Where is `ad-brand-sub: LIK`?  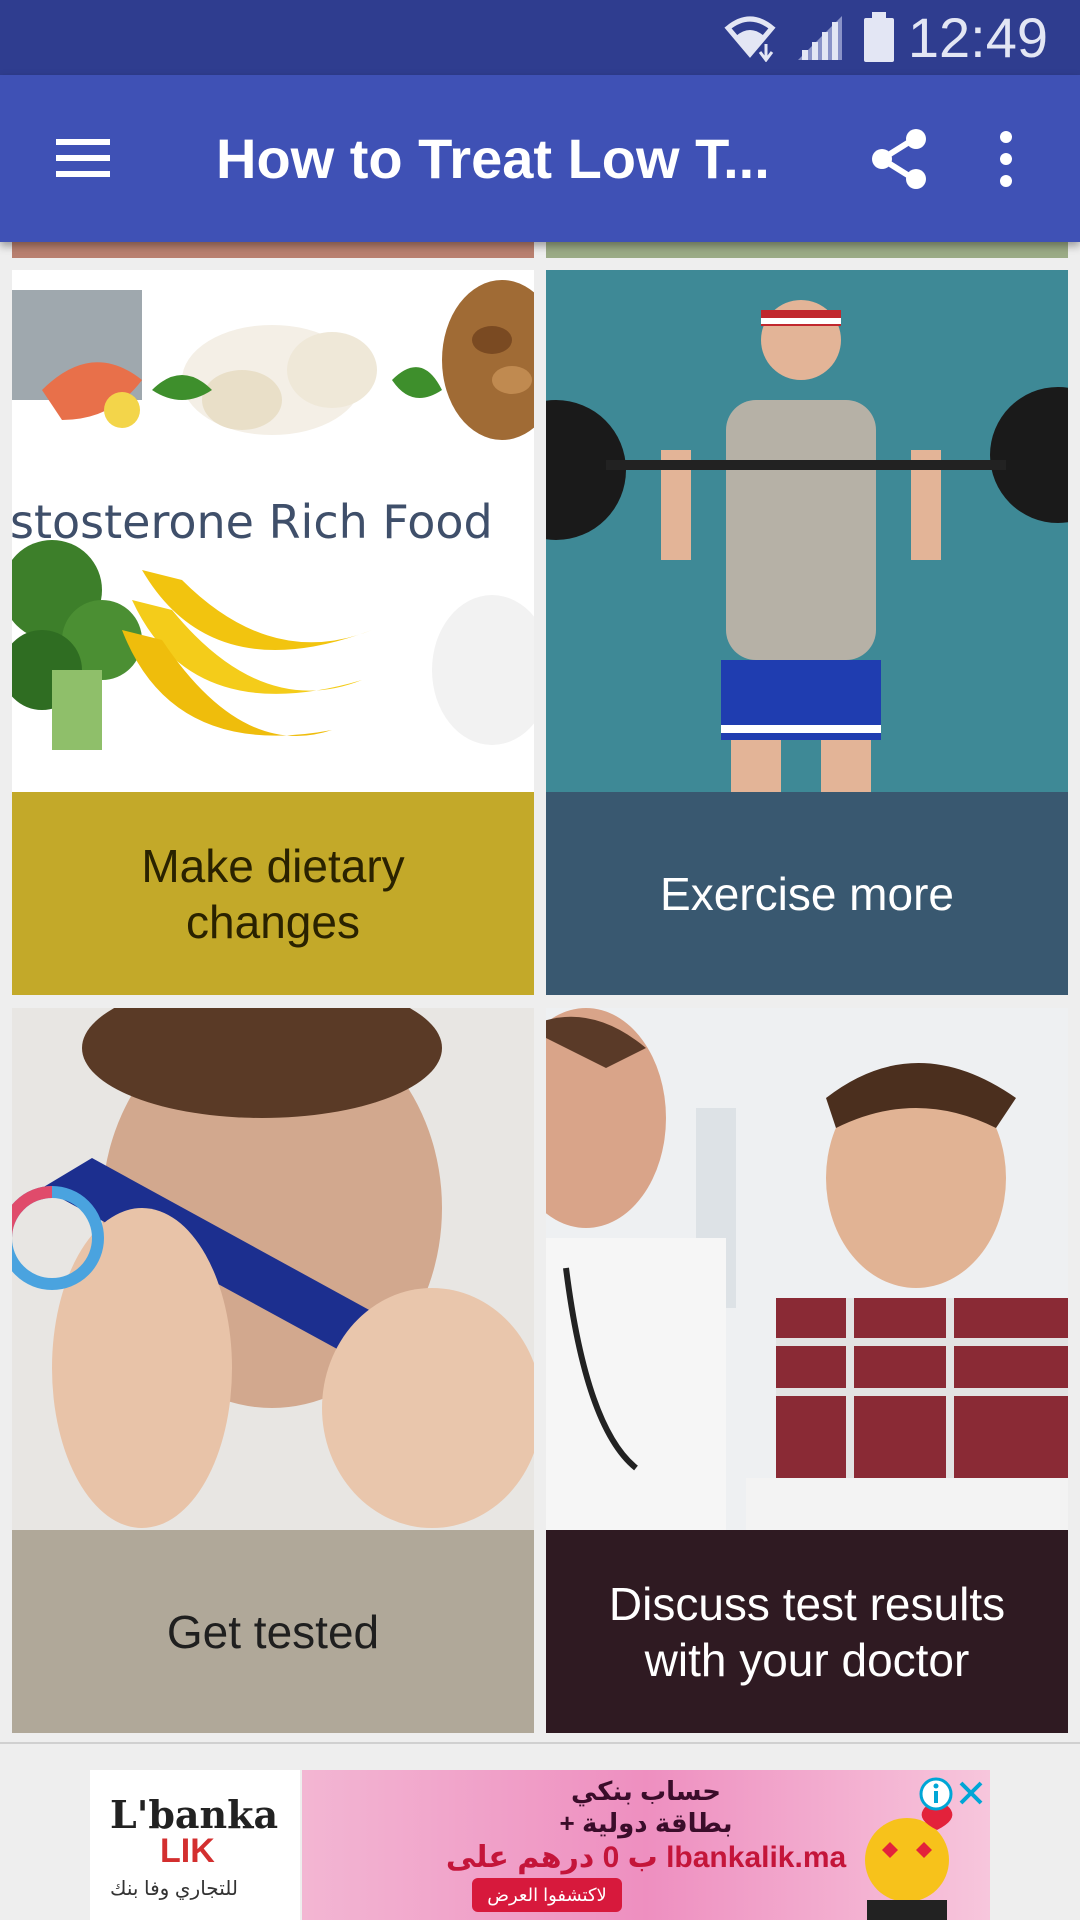
ad-brand-sub: LIK is located at coordinates (187, 1851).